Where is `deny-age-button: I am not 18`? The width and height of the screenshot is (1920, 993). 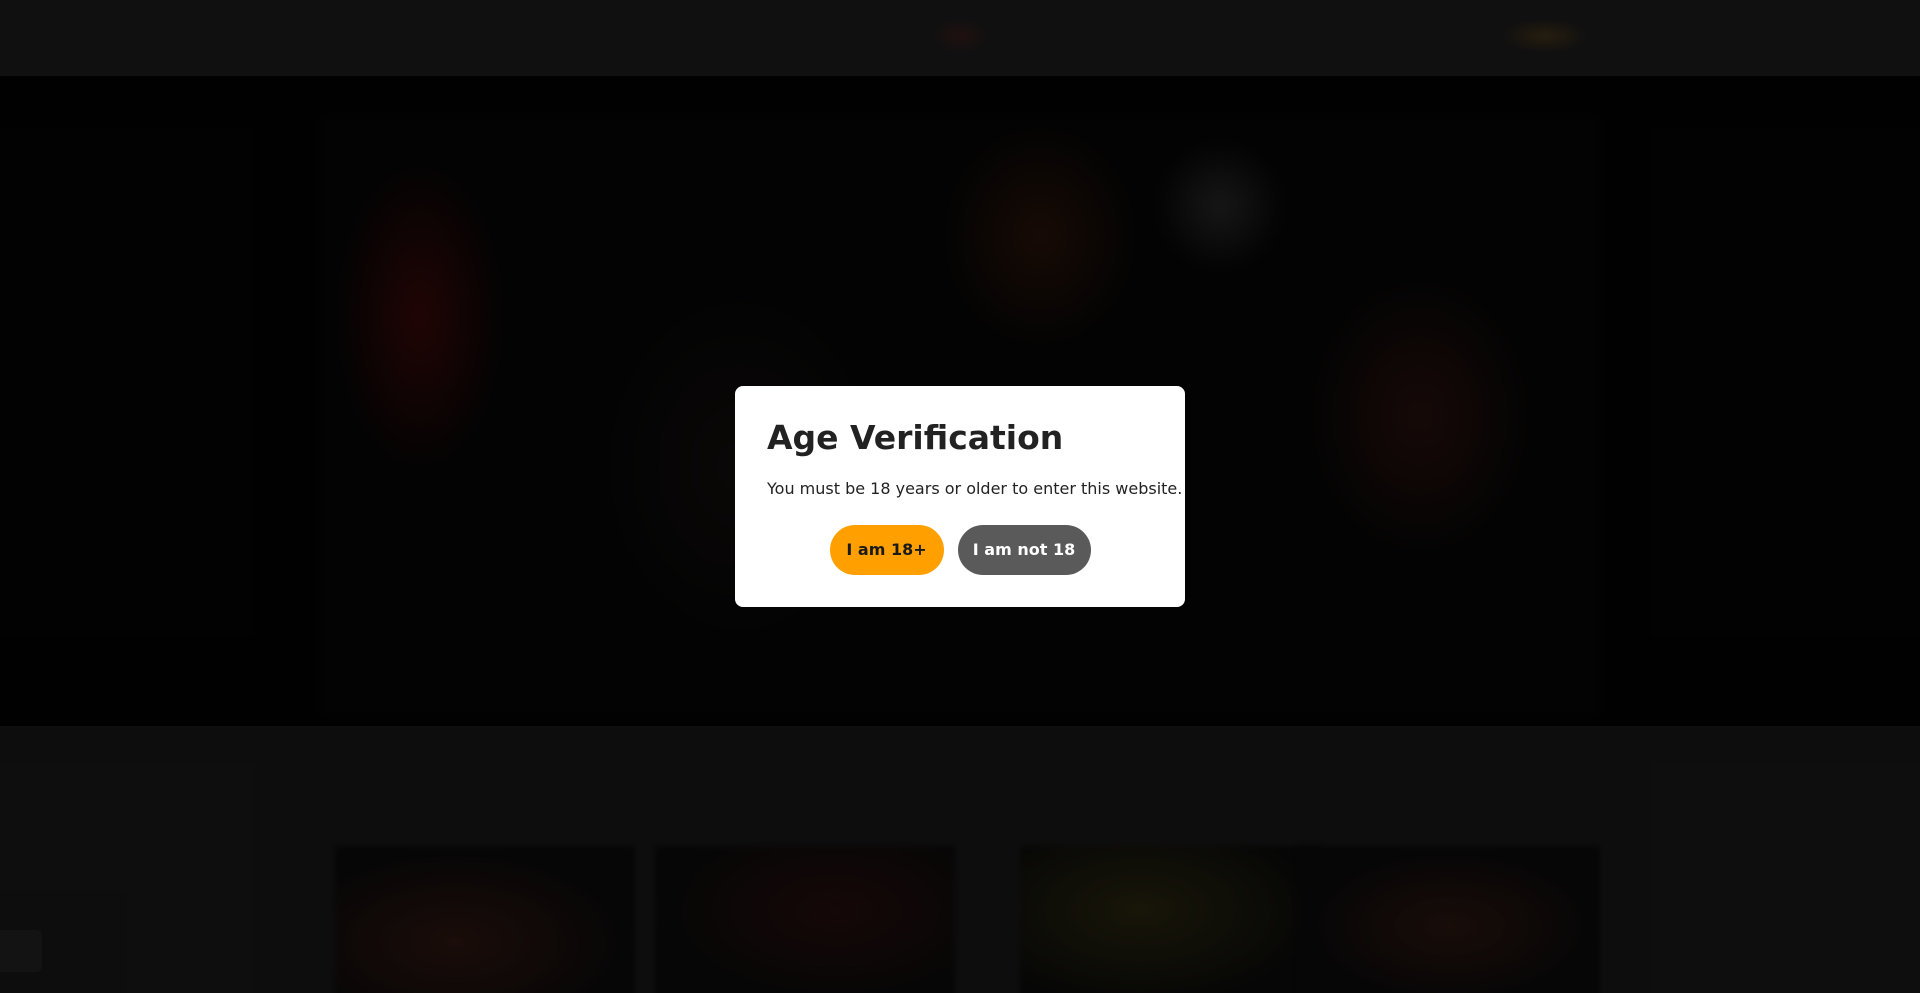 deny-age-button: I am not 18 is located at coordinates (1024, 550).